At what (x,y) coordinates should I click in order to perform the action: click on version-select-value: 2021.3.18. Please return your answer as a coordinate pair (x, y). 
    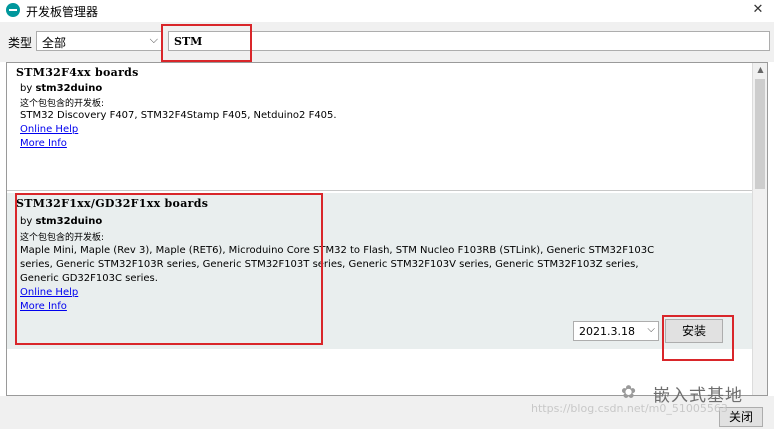
    Looking at the image, I should click on (607, 331).